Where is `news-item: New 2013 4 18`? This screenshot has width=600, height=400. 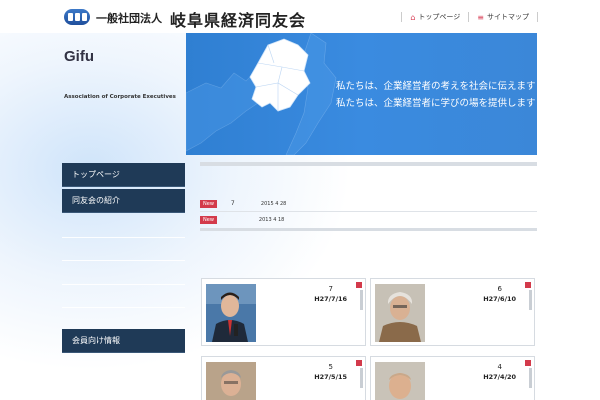 news-item: New 2013 4 18 is located at coordinates (368, 220).